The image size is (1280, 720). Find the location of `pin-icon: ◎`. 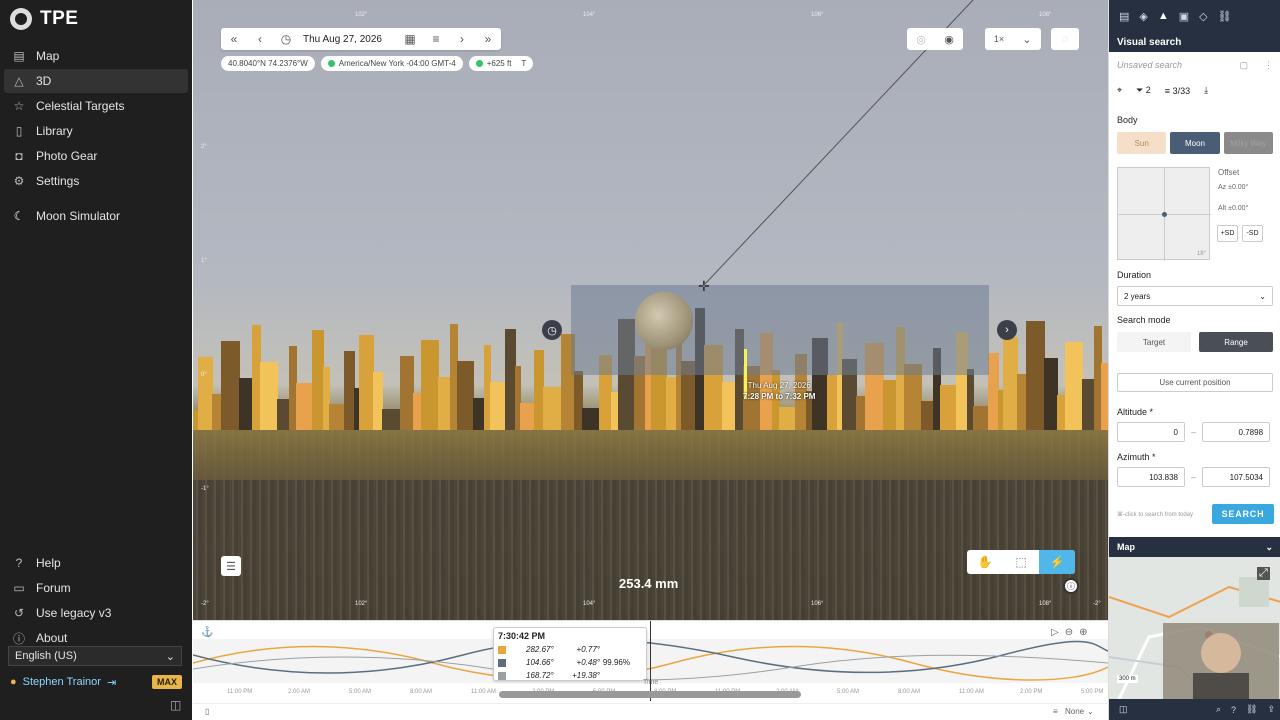

pin-icon: ◎ is located at coordinates (921, 39).